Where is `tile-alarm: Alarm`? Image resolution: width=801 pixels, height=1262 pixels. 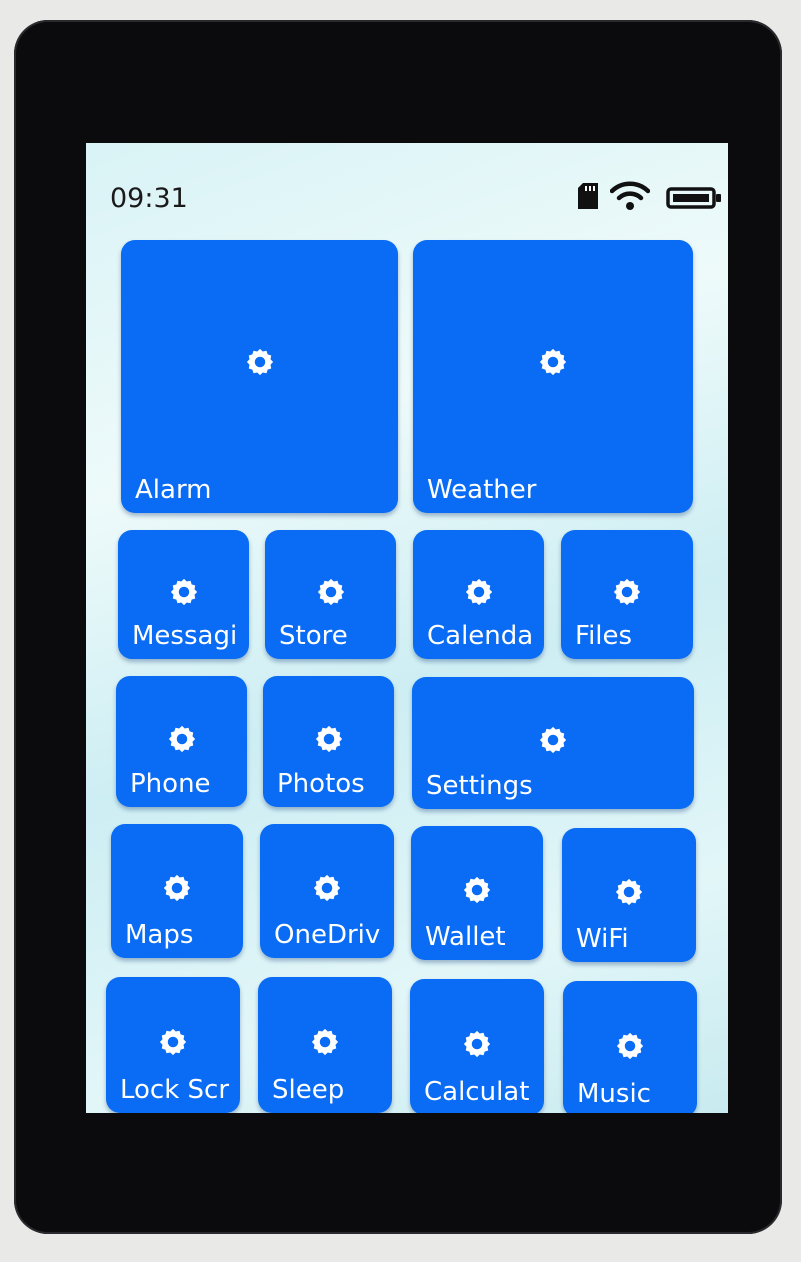 tile-alarm: Alarm is located at coordinates (259, 376).